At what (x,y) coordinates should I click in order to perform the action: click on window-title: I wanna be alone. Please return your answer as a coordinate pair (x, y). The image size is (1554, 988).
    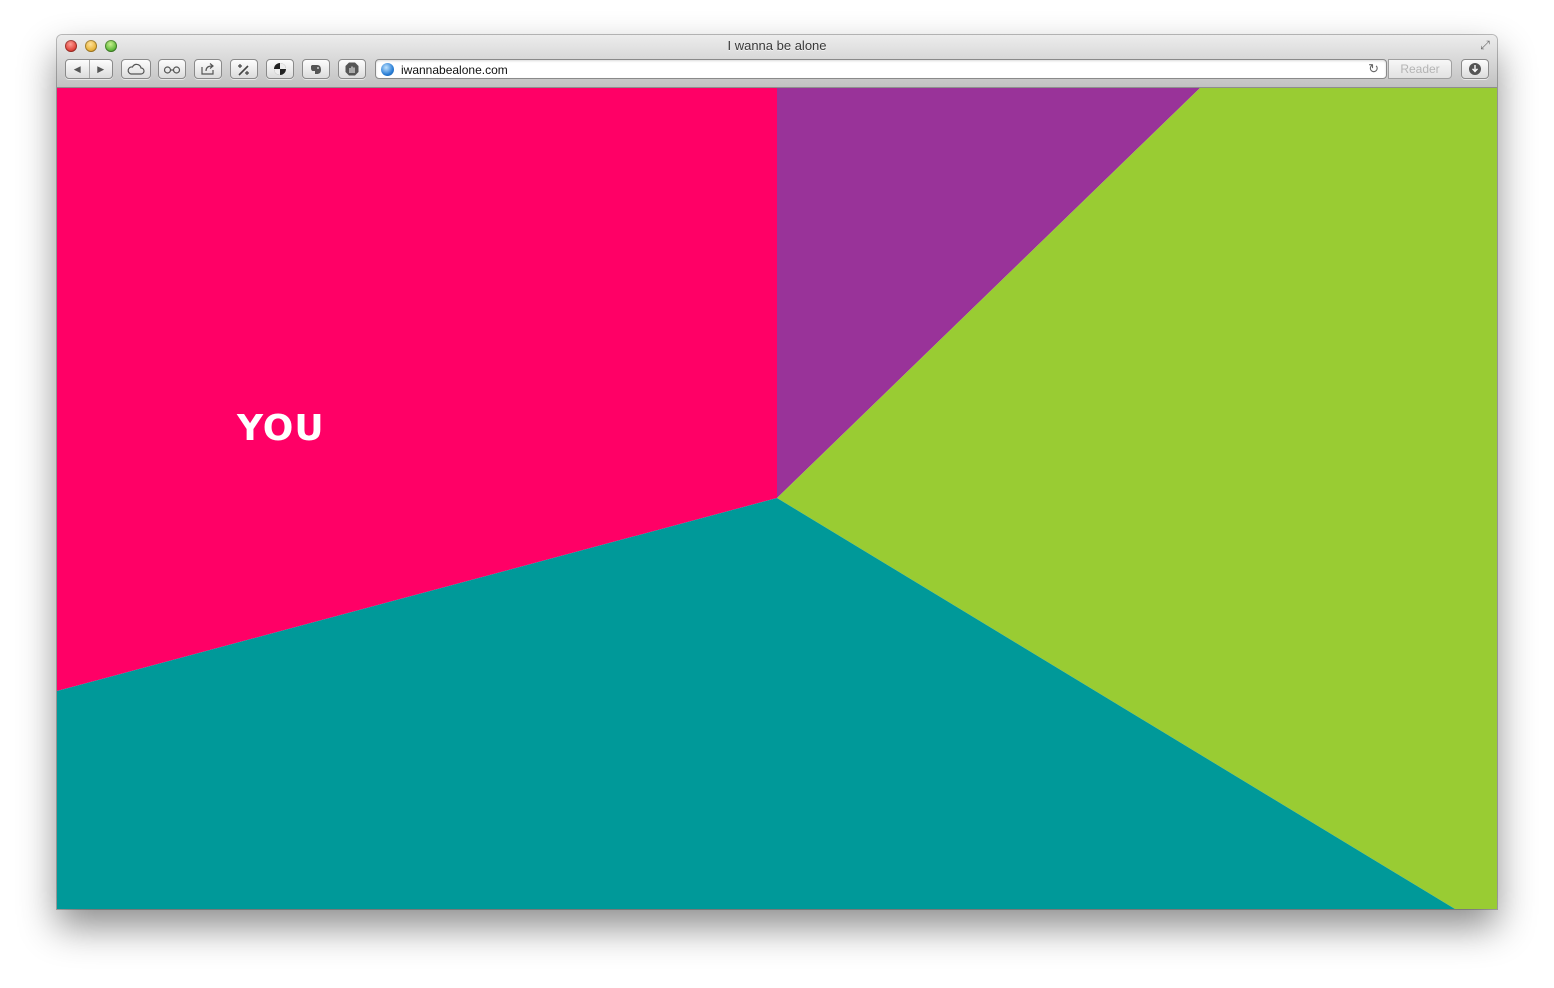
    Looking at the image, I should click on (777, 45).